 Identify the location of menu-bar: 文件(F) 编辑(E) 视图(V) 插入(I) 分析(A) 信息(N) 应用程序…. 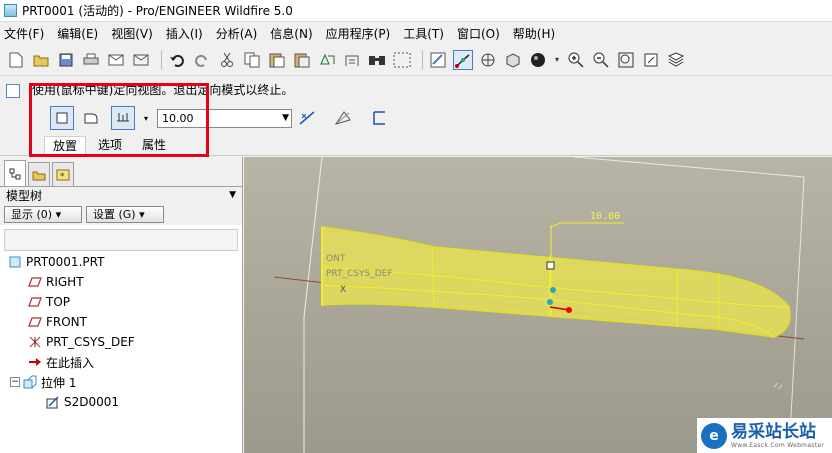
(416, 33).